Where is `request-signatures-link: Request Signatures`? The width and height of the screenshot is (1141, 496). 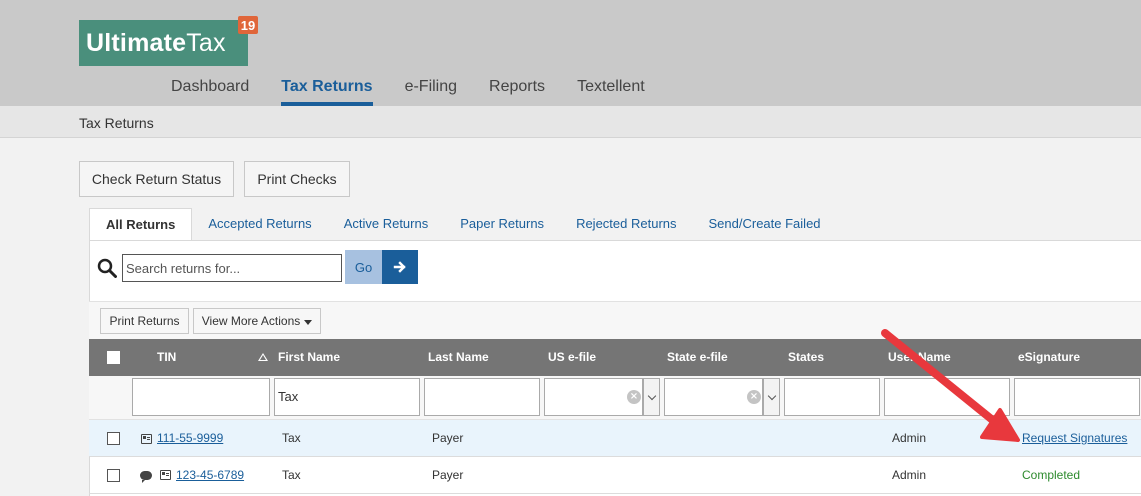 request-signatures-link: Request Signatures is located at coordinates (1074, 438).